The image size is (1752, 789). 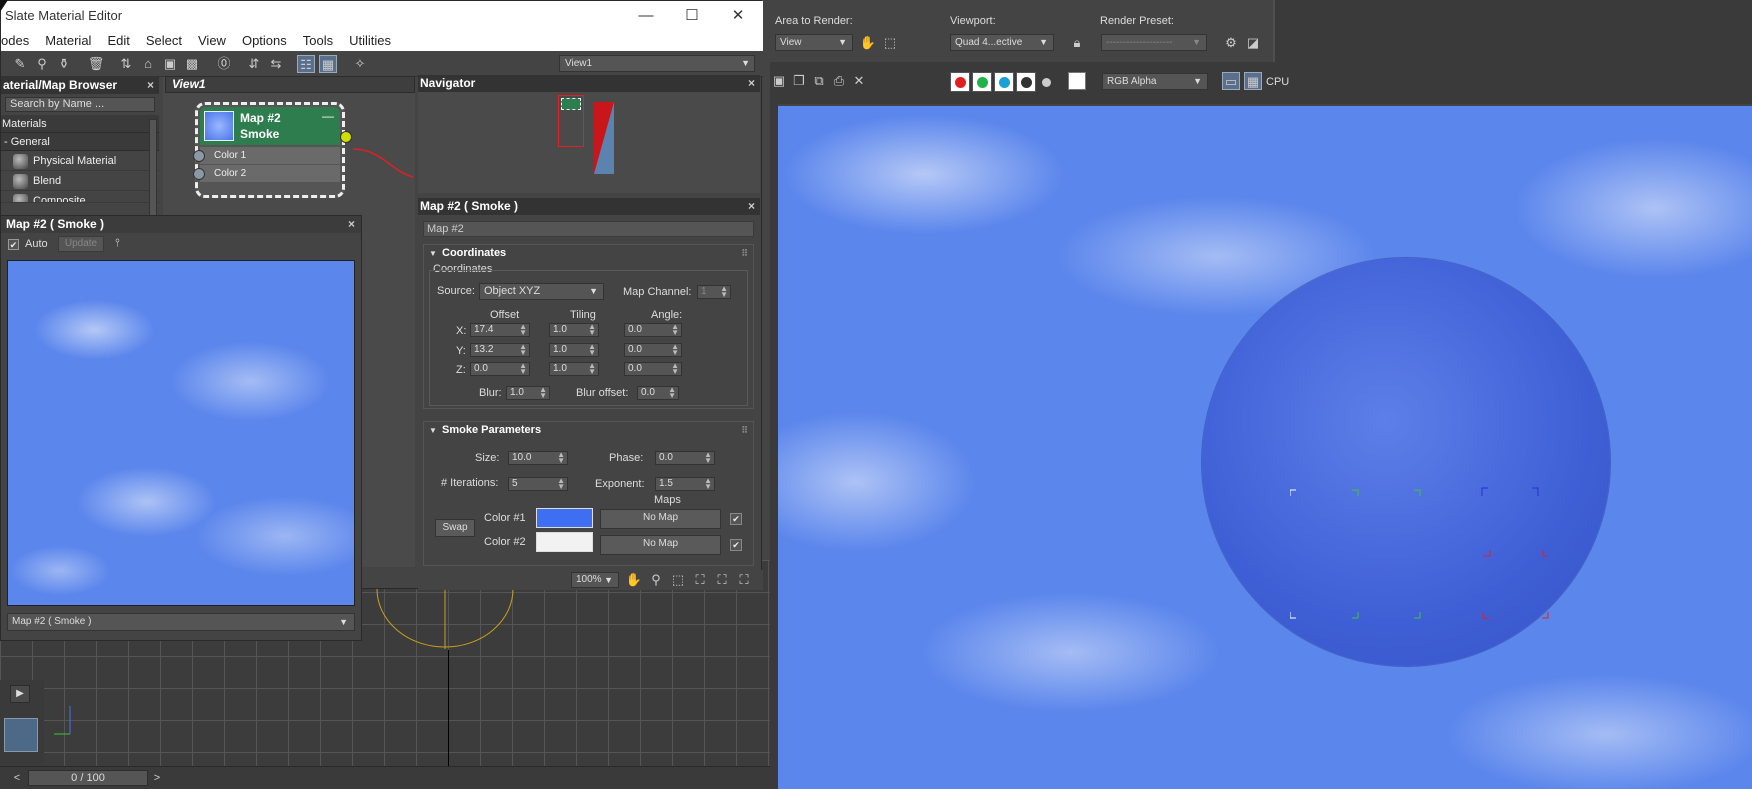 I want to click on print-icon: ⎙, so click(x=839, y=81).